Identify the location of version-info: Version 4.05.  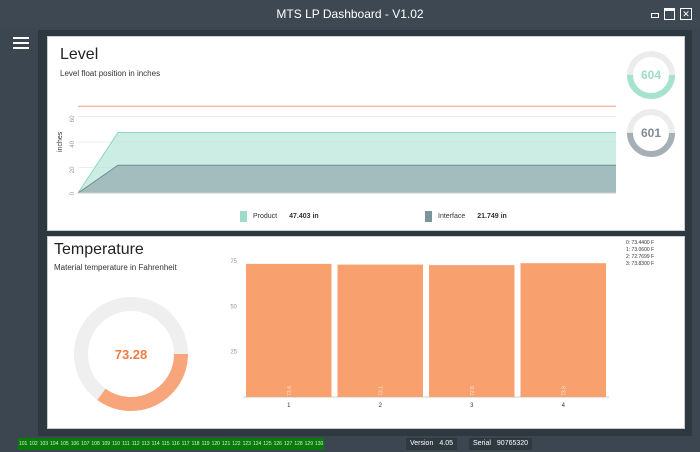
(431, 444).